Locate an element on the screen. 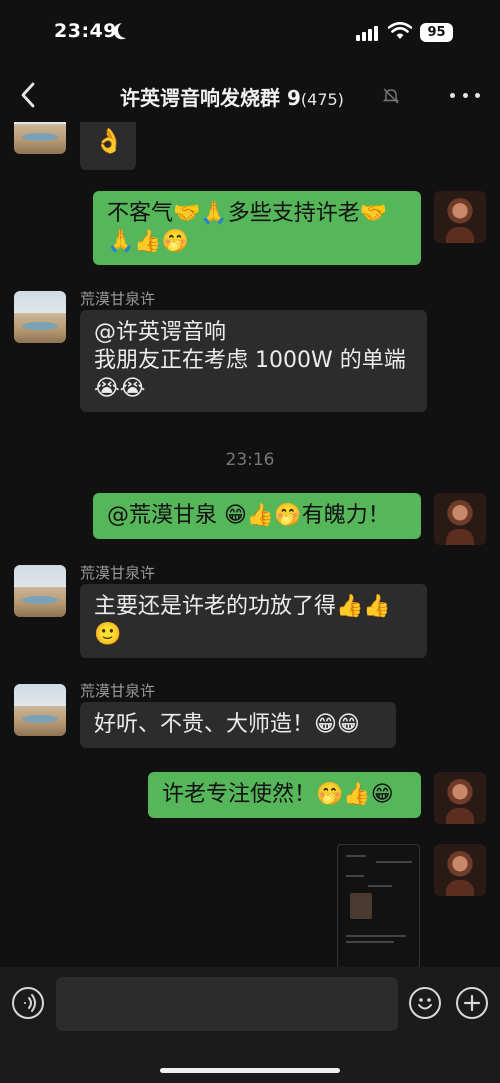 This screenshot has width=500, height=1083. group-name: 许英谔音响发烧群 9 is located at coordinates (210, 98).